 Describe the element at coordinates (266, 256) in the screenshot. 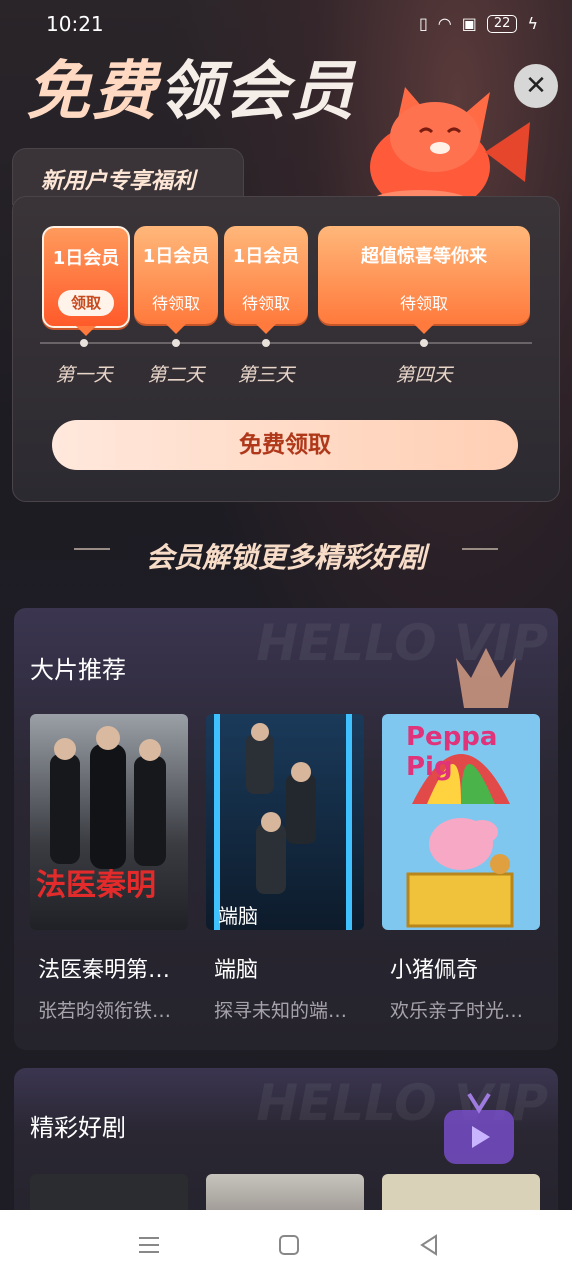

I see `day-3-reward: 1日会员` at that location.